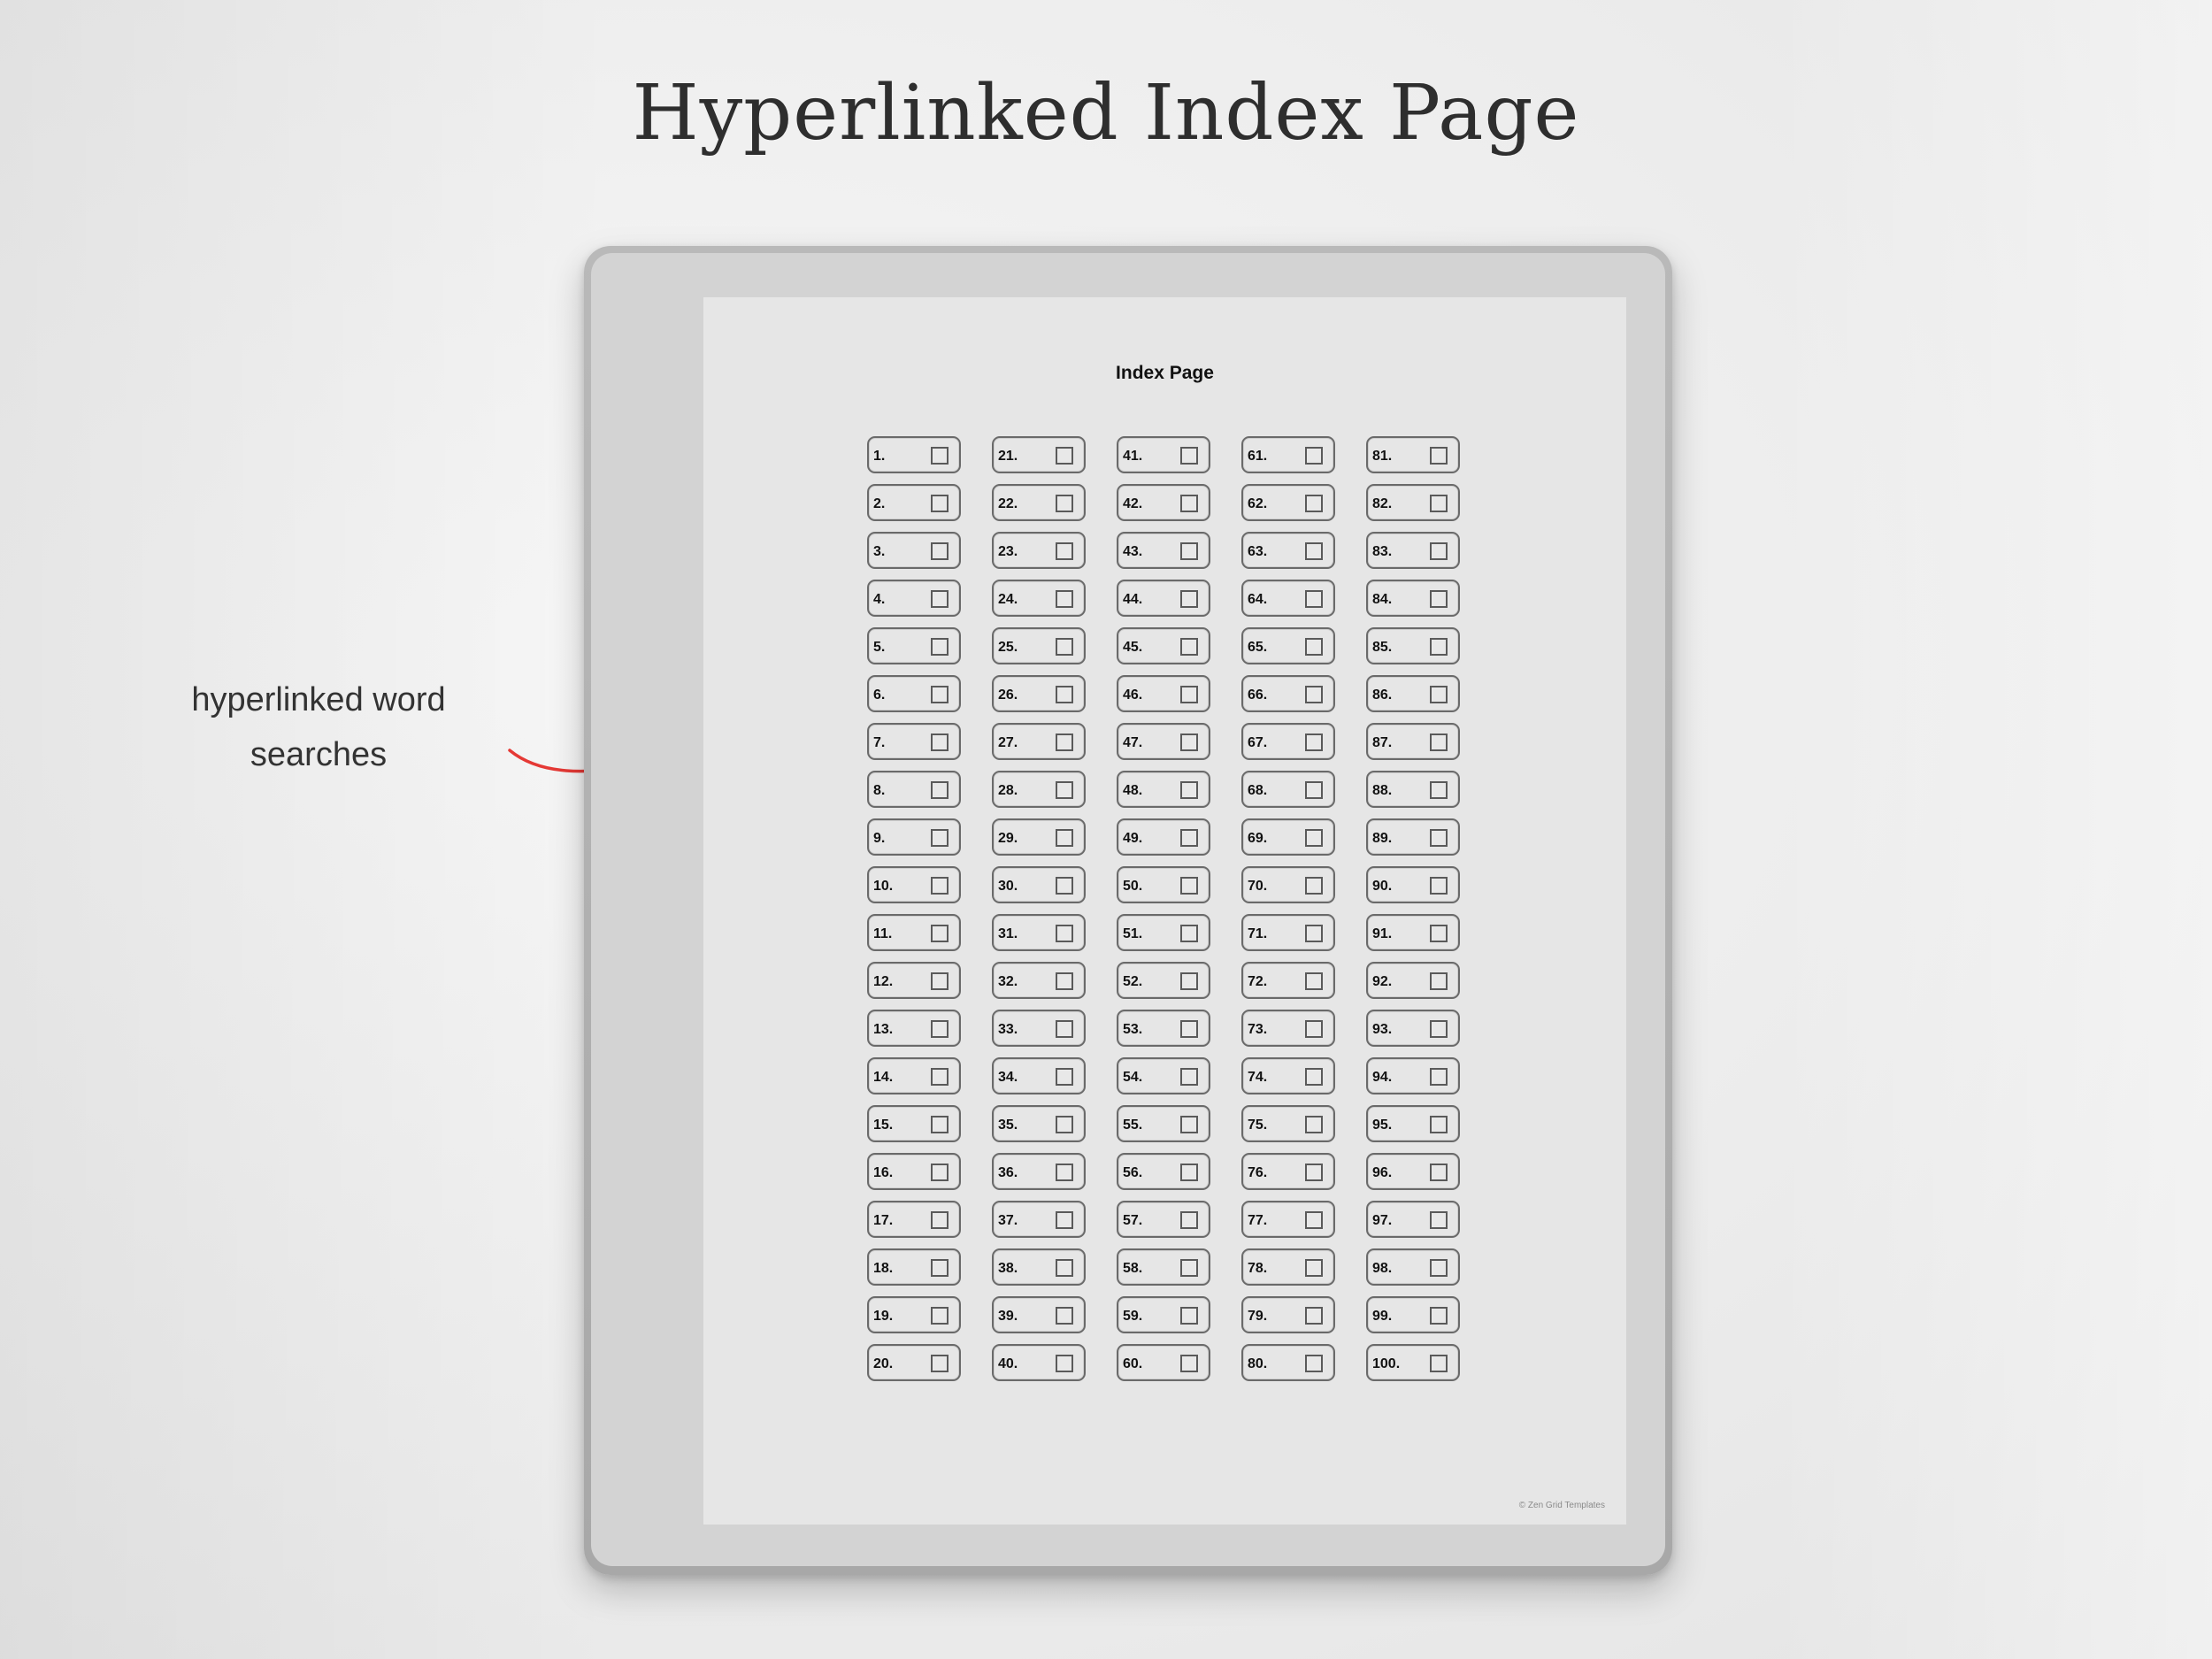 The image size is (2212, 1659). What do you see at coordinates (1288, 1076) in the screenshot?
I see `index-entry-link: 74.` at bounding box center [1288, 1076].